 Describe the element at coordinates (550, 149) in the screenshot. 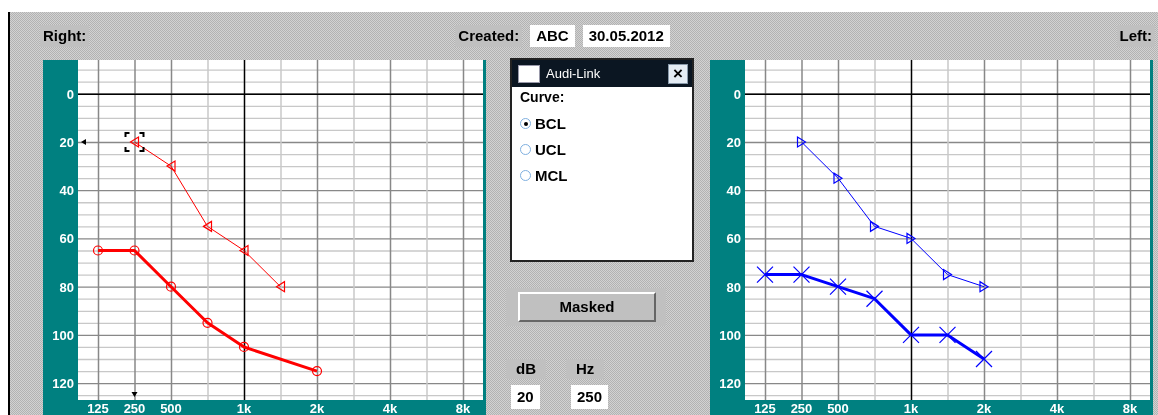

I see `option-label: UCL` at that location.